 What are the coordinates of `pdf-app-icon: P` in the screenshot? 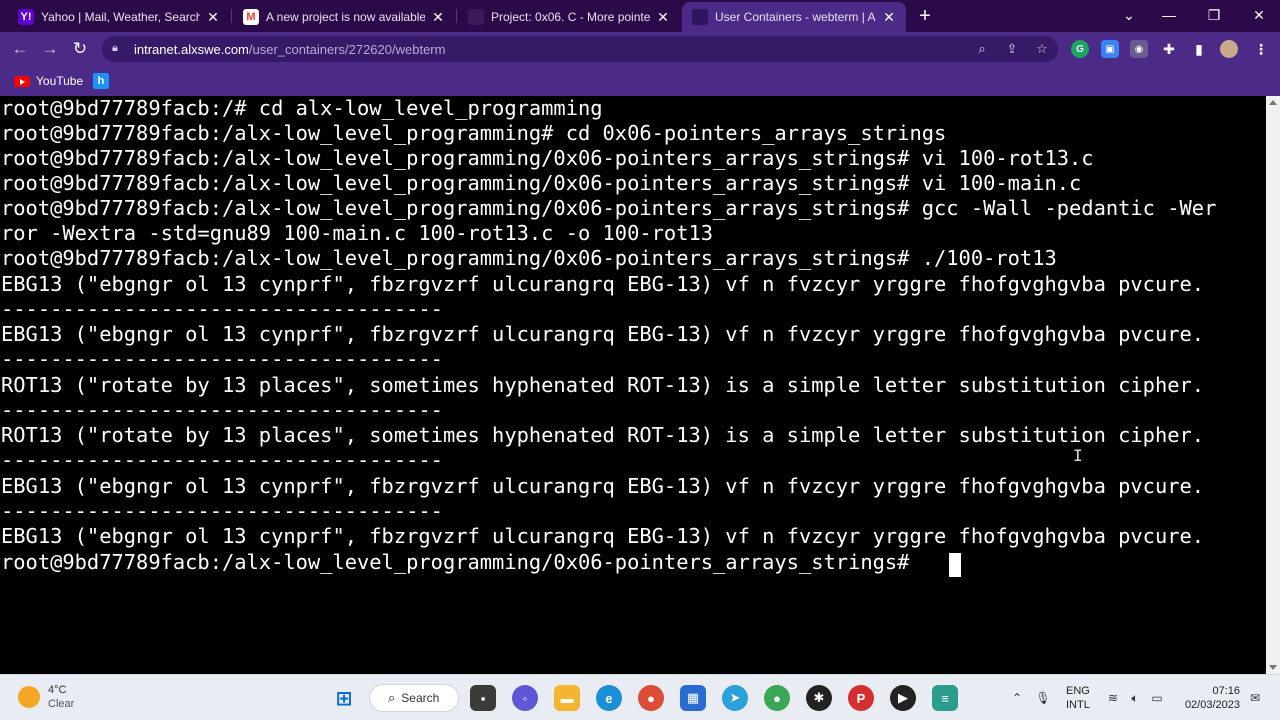 It's located at (861, 698).